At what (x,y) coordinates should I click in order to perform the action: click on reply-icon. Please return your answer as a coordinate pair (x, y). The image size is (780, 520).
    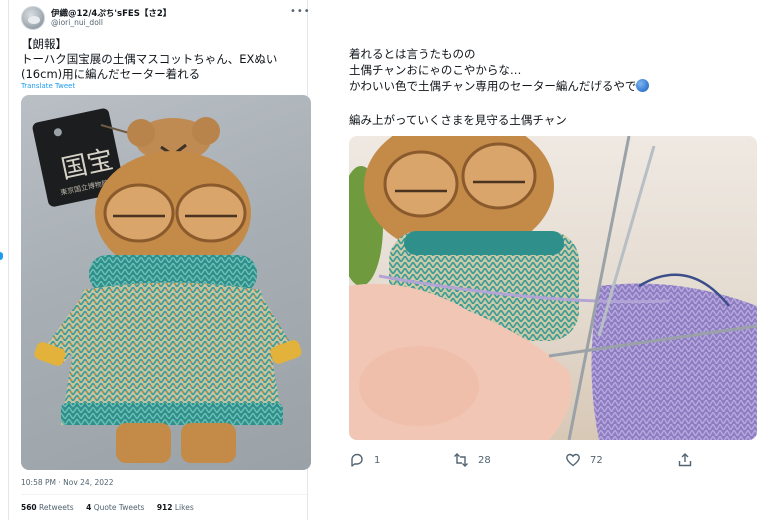
    Looking at the image, I should click on (357, 460).